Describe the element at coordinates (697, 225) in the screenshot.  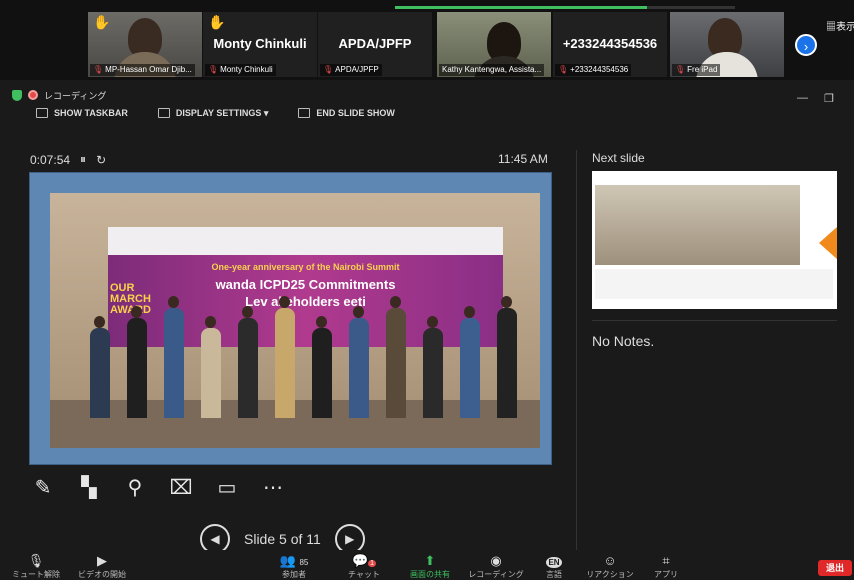
I see `next-slide-photo` at that location.